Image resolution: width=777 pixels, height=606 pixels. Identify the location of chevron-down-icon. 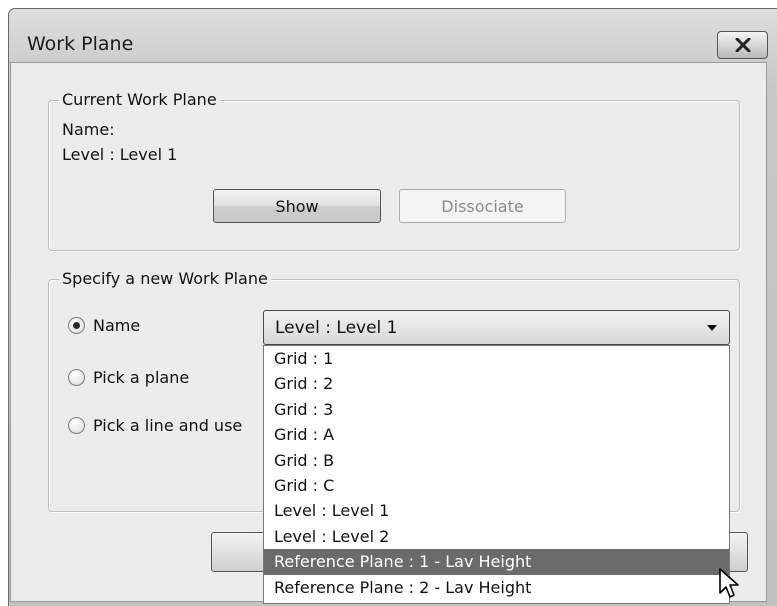
(712, 328).